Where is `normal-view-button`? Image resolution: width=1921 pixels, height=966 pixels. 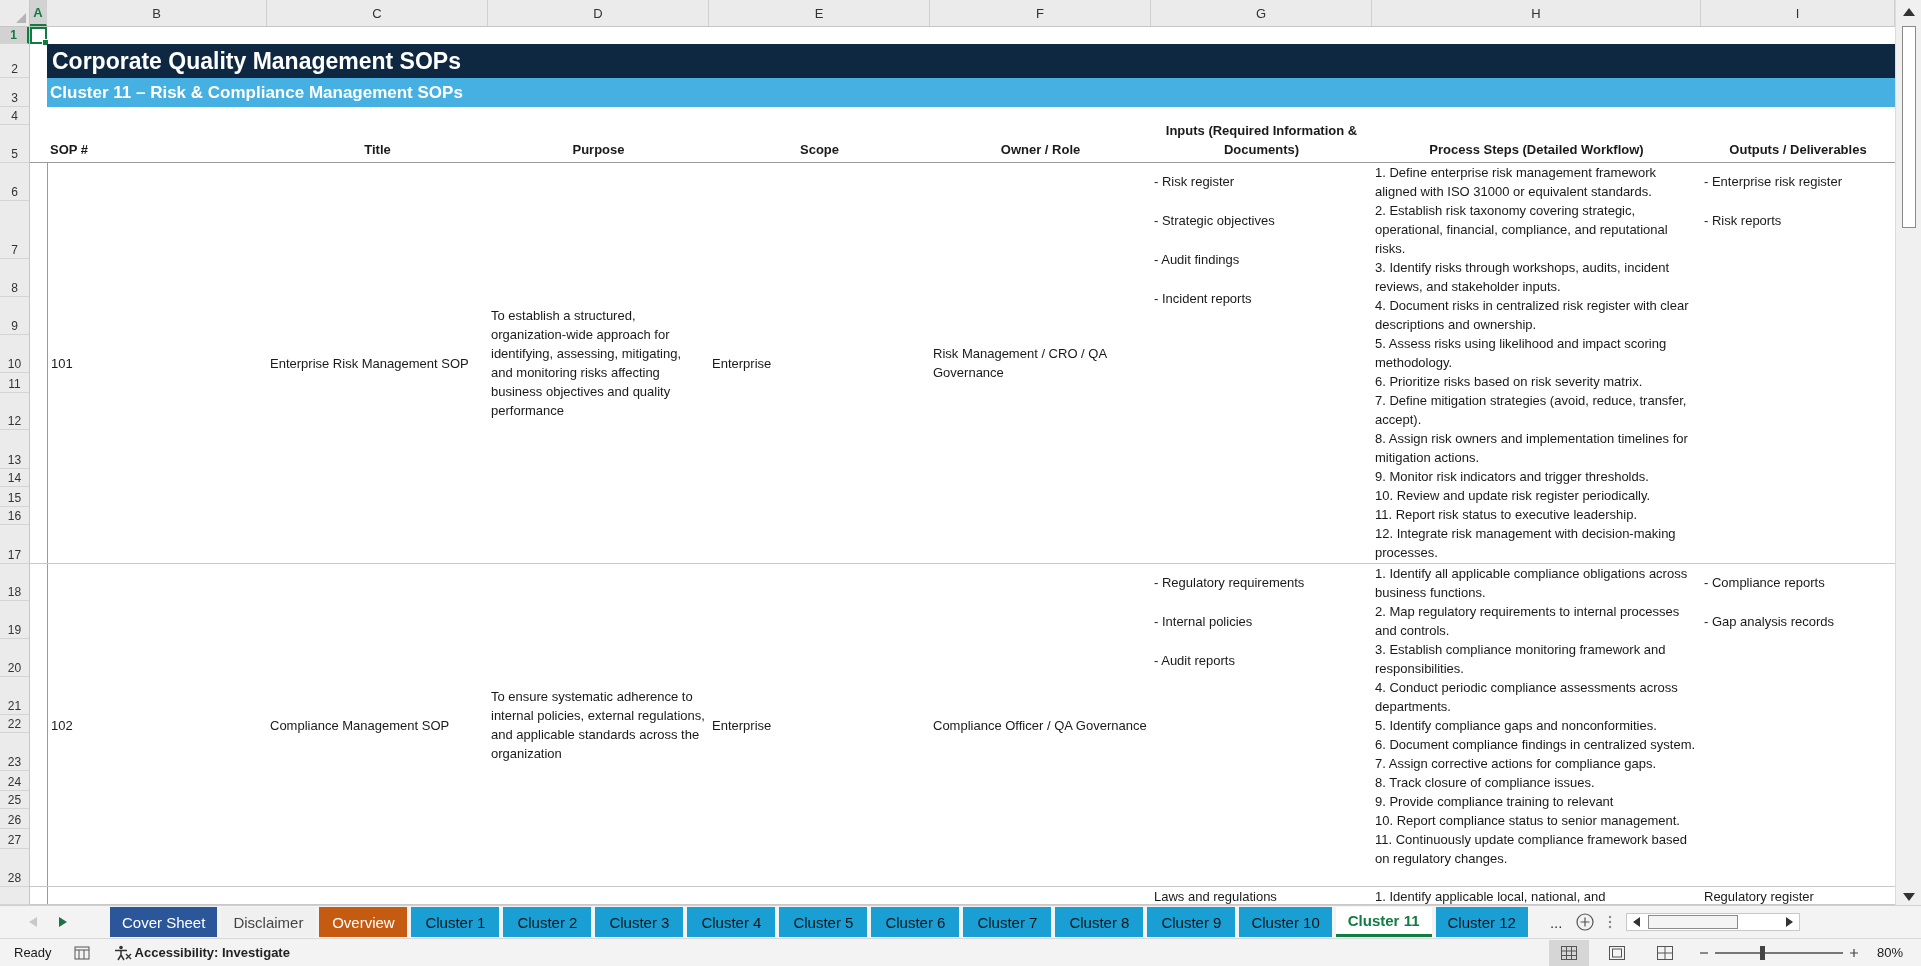
normal-view-button is located at coordinates (1568, 952).